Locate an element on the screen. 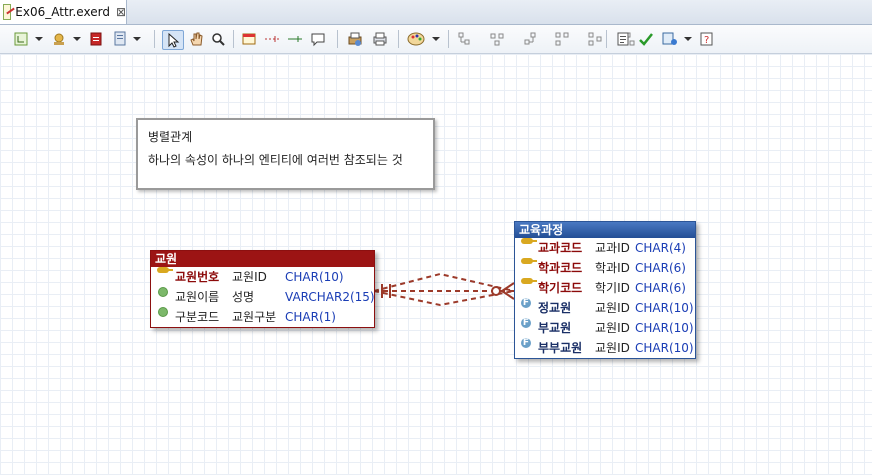 This screenshot has height=475, width=872. attribute-logical-name: 정교원 is located at coordinates (555, 308).